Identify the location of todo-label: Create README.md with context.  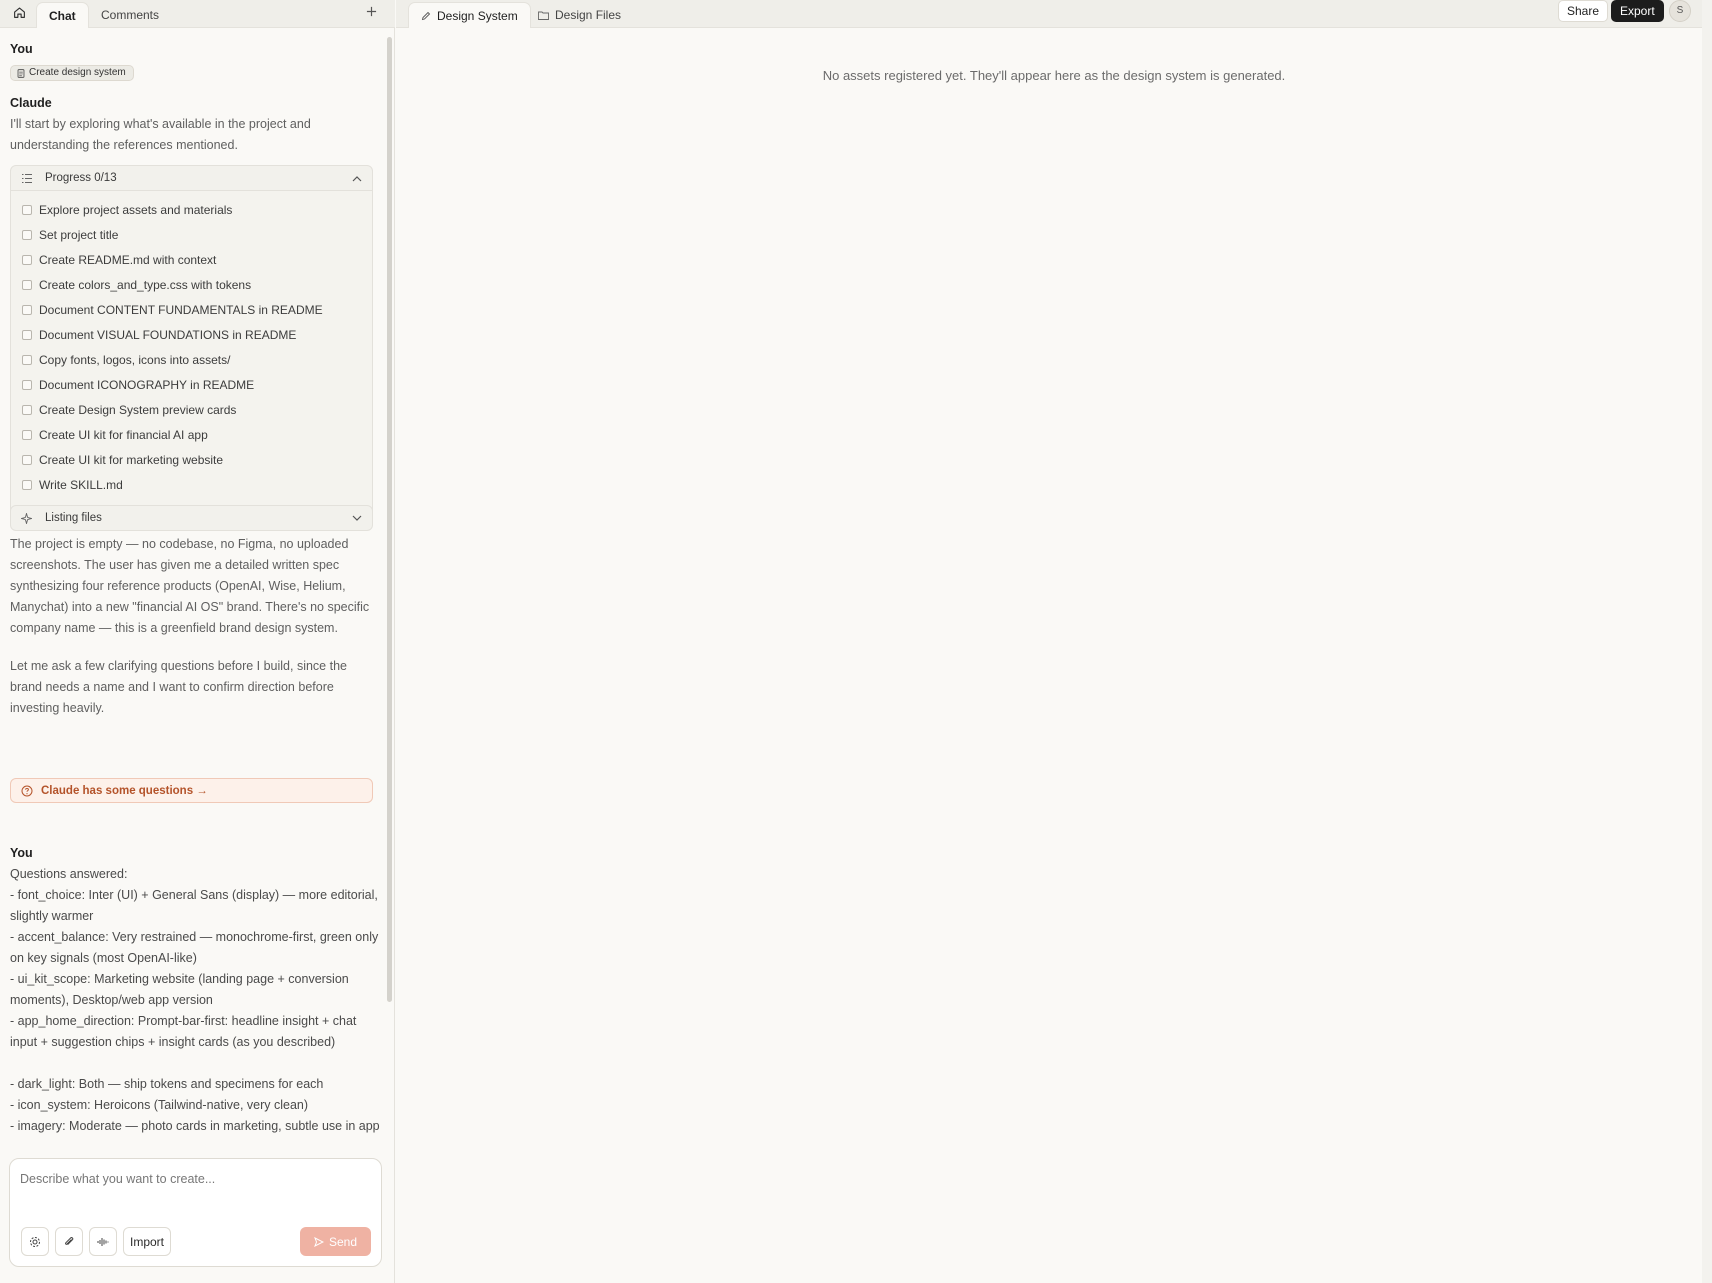
(128, 259).